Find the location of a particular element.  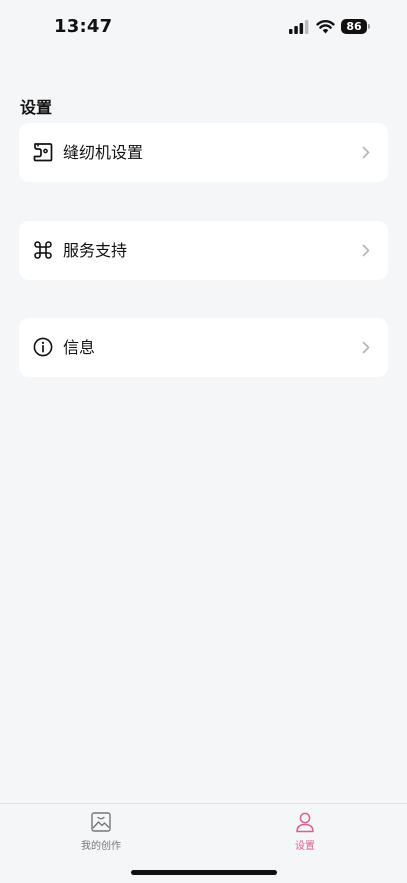

command-clover-icon is located at coordinates (43, 250).